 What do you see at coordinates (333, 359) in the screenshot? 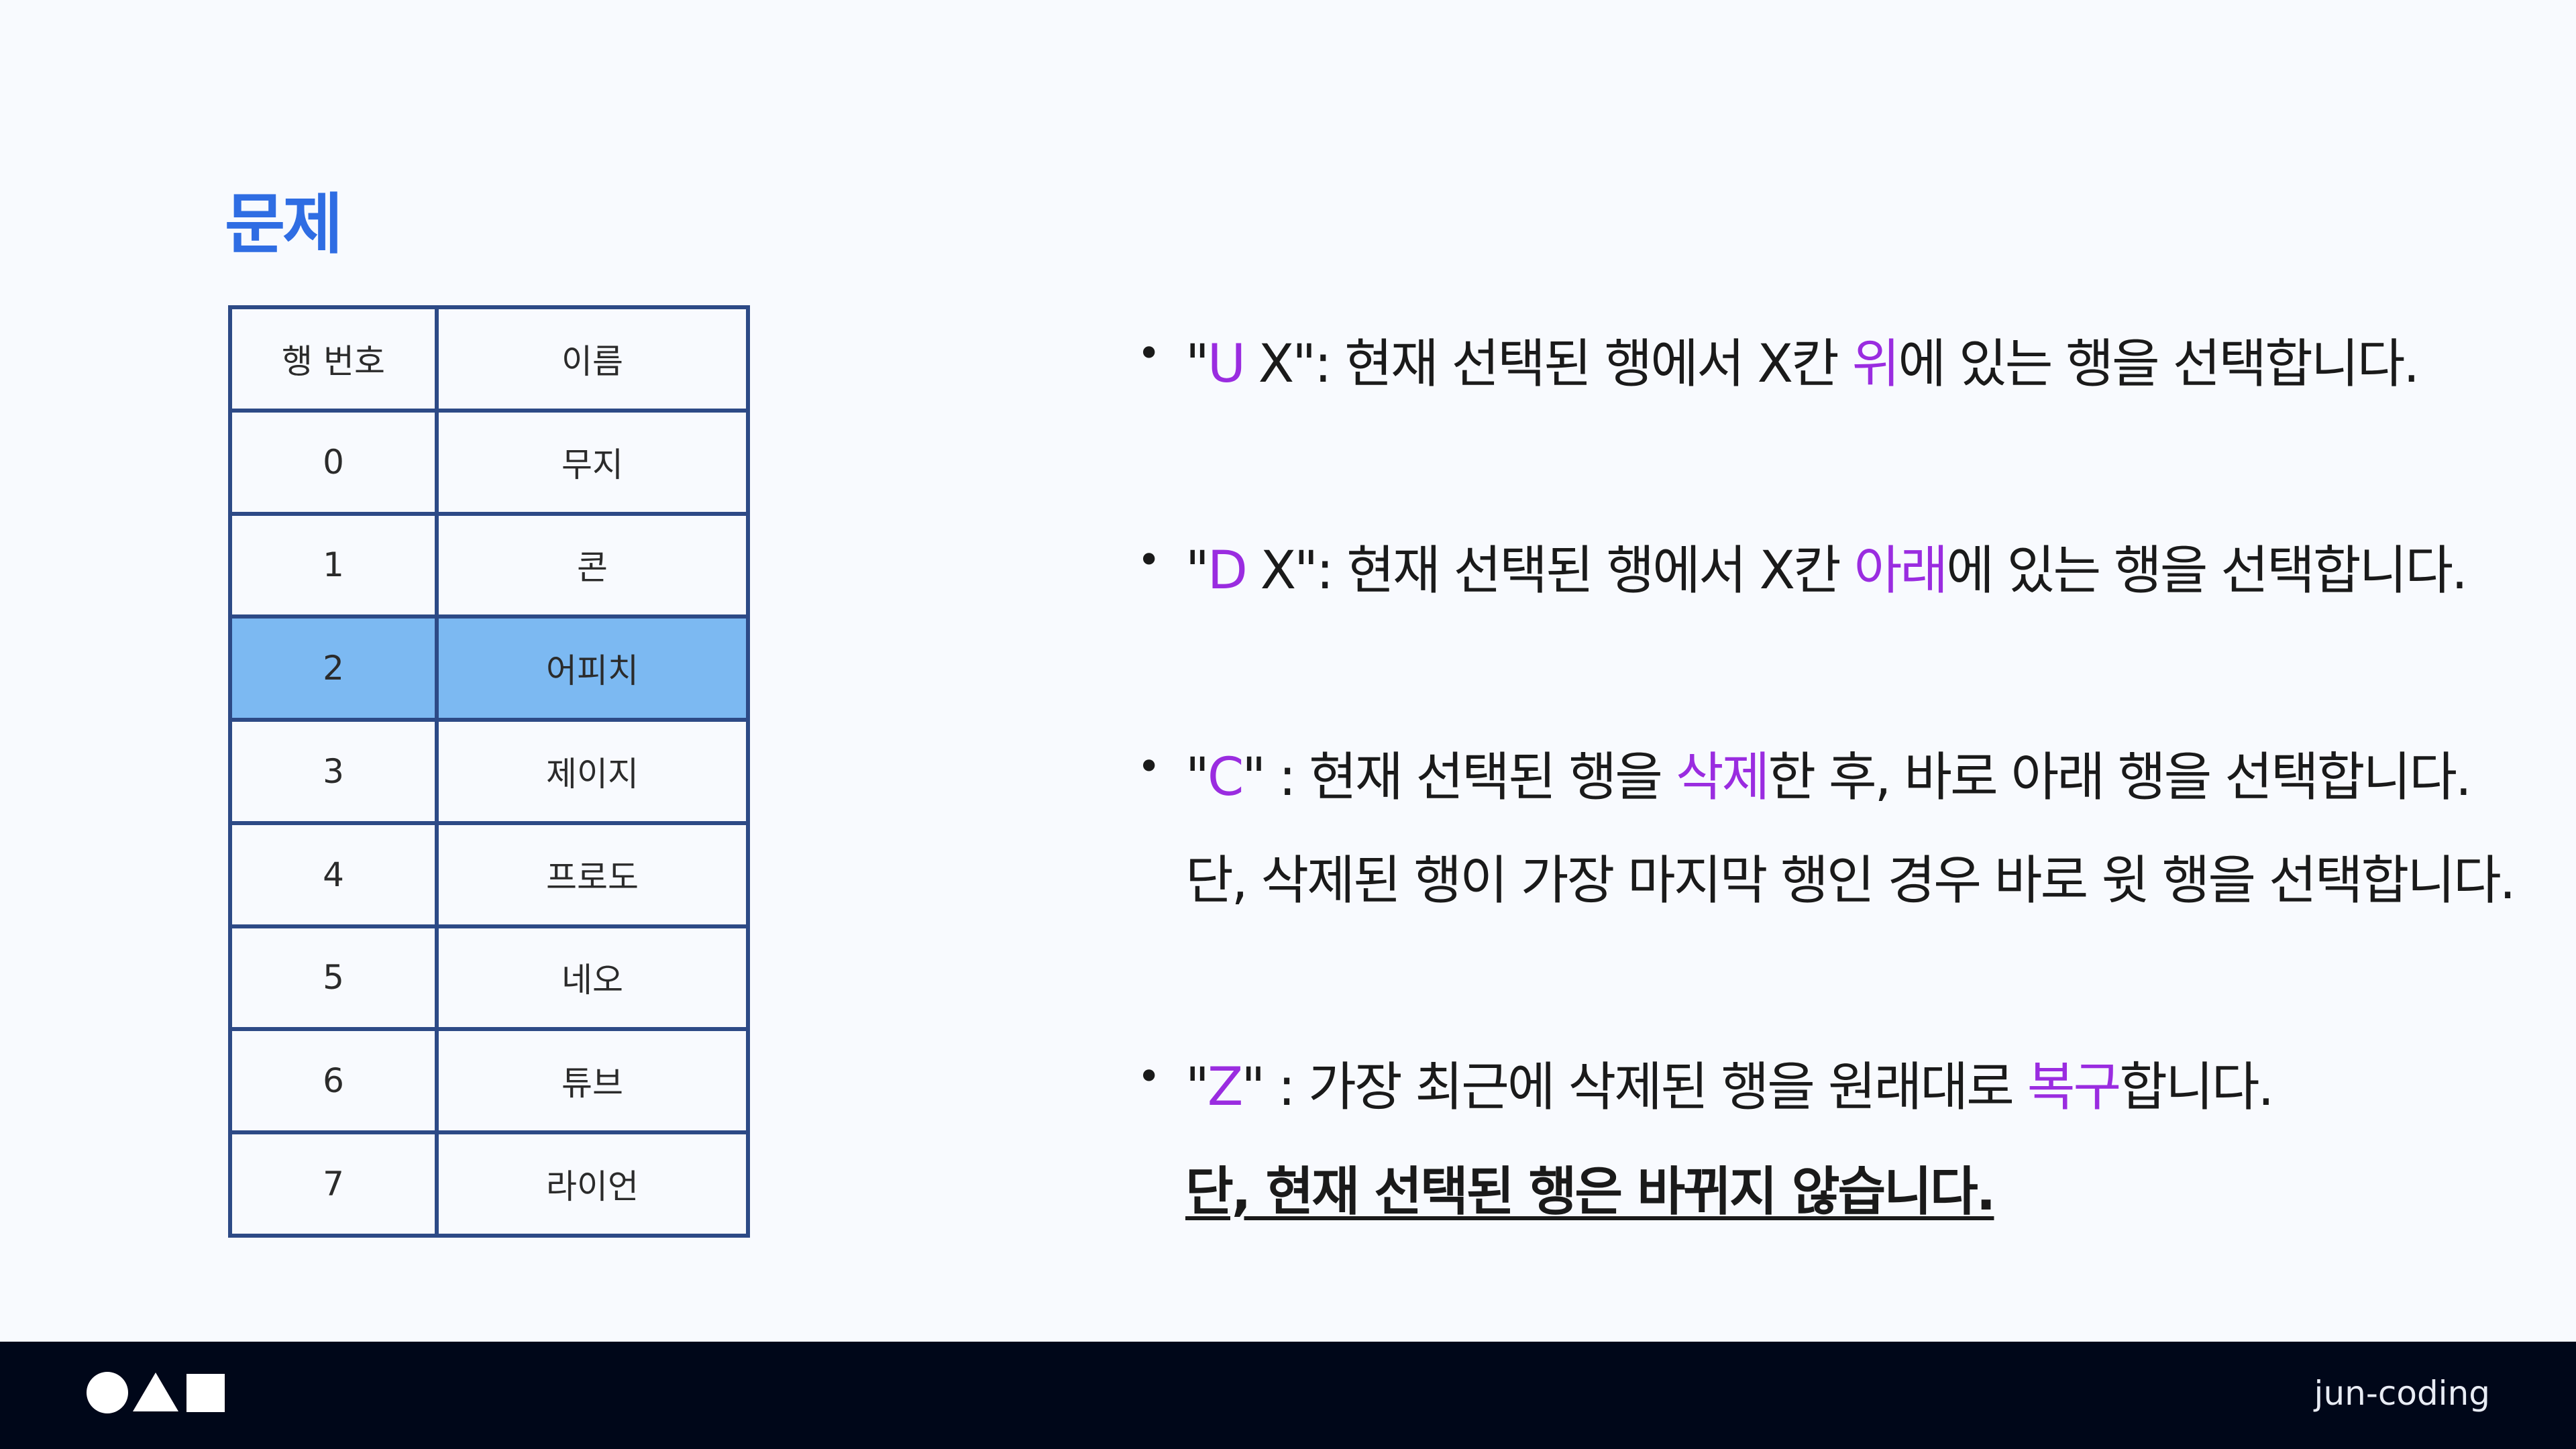
I see `header-row-number: 행 번호` at bounding box center [333, 359].